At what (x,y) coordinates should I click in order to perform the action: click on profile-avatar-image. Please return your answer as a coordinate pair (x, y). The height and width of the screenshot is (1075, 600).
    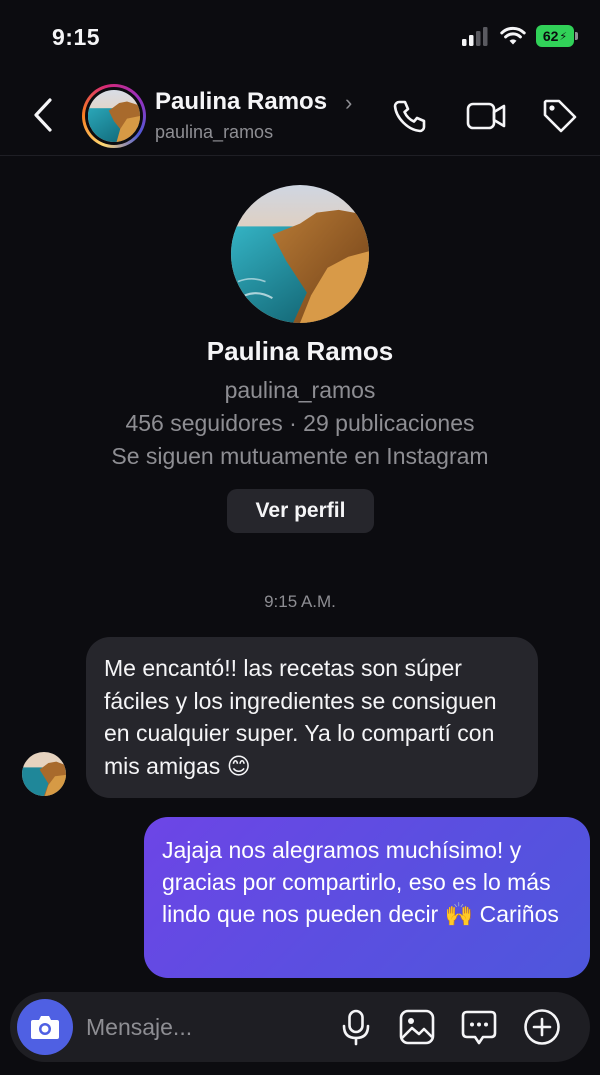
    Looking at the image, I should click on (300, 254).